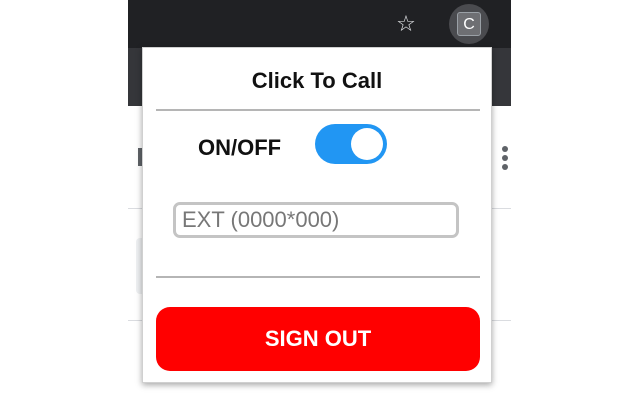  Describe the element at coordinates (406, 24) in the screenshot. I see `bookmark-star-icon: ☆` at that location.